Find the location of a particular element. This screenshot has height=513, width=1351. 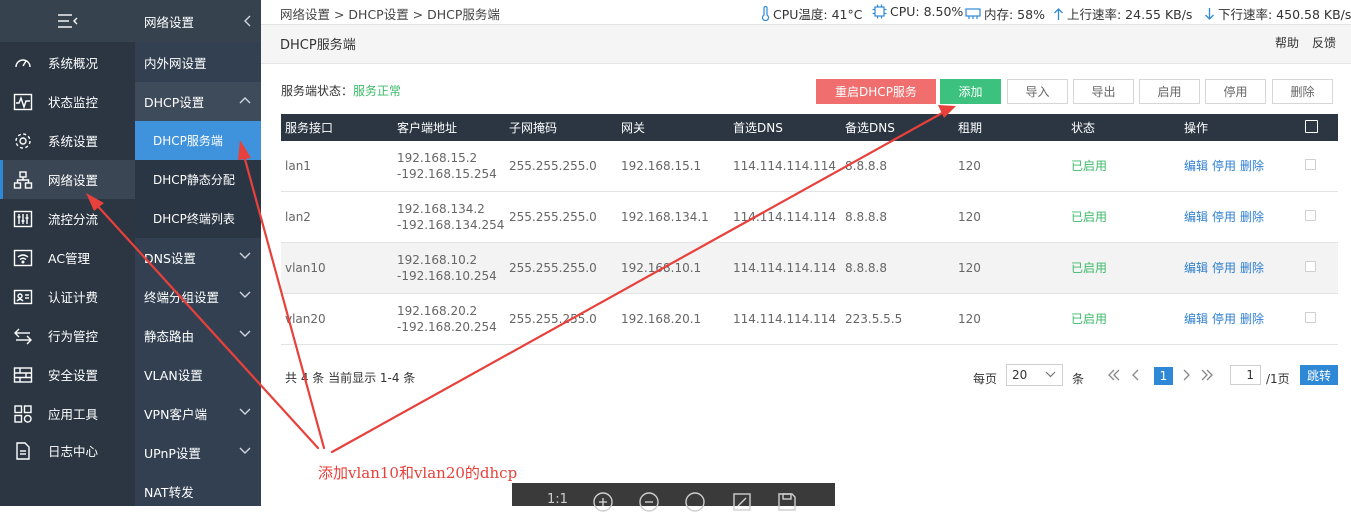

next-page-icon is located at coordinates (1186, 375).